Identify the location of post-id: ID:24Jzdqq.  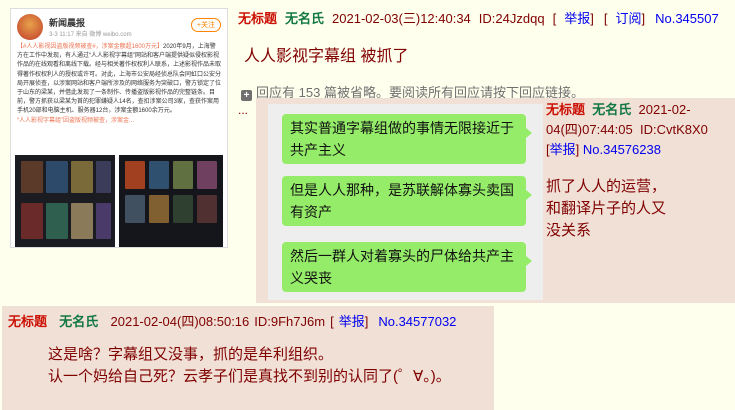
(511, 18).